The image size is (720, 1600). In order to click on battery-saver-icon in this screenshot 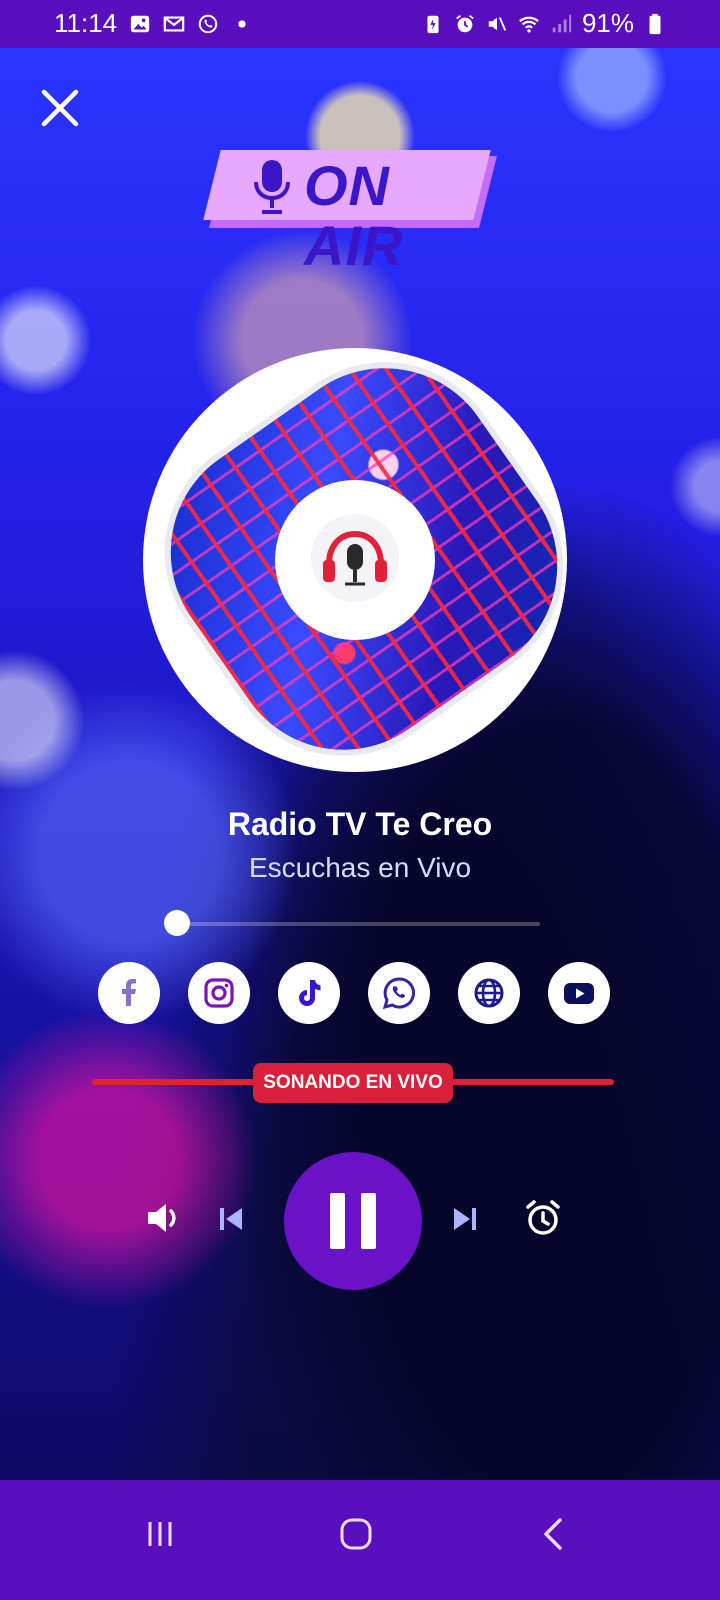, I will do `click(433, 24)`.